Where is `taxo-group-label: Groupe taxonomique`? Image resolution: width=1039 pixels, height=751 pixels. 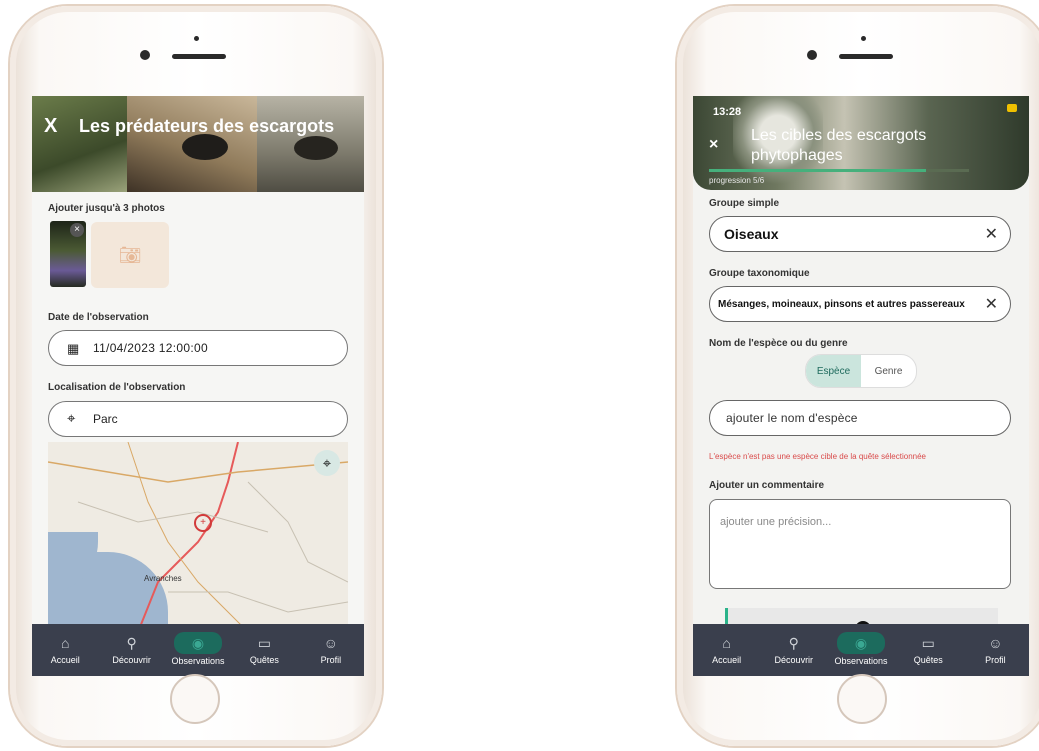
taxo-group-label: Groupe taxonomique is located at coordinates (759, 273).